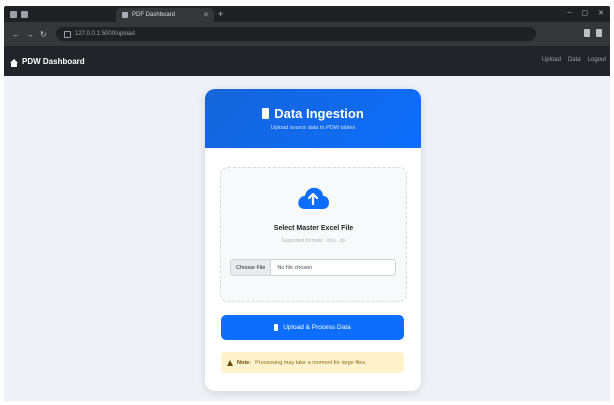  What do you see at coordinates (587, 33) in the screenshot?
I see `extensions-icon` at bounding box center [587, 33].